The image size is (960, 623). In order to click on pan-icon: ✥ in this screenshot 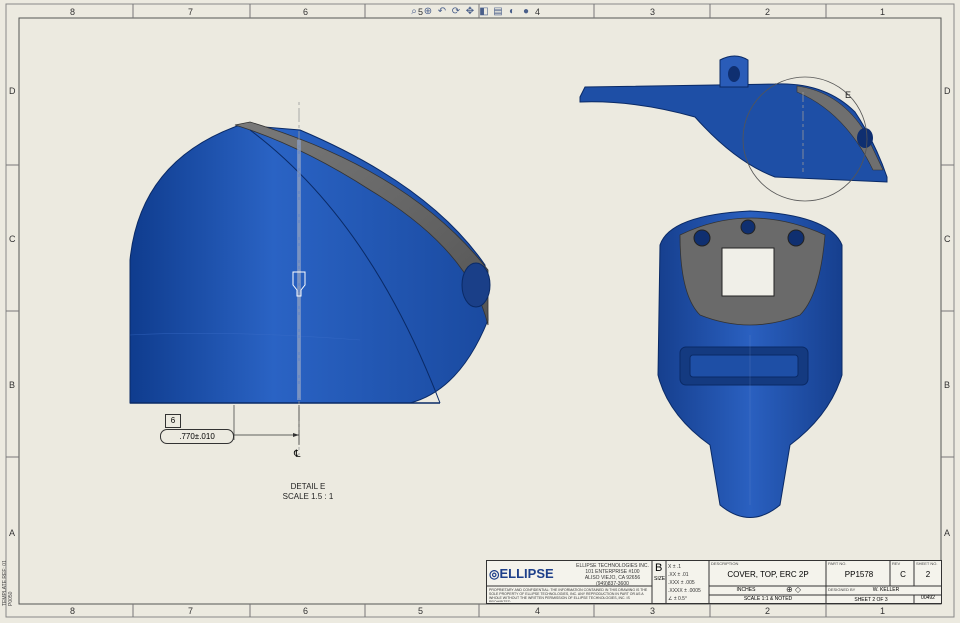, I will do `click(470, 12)`.